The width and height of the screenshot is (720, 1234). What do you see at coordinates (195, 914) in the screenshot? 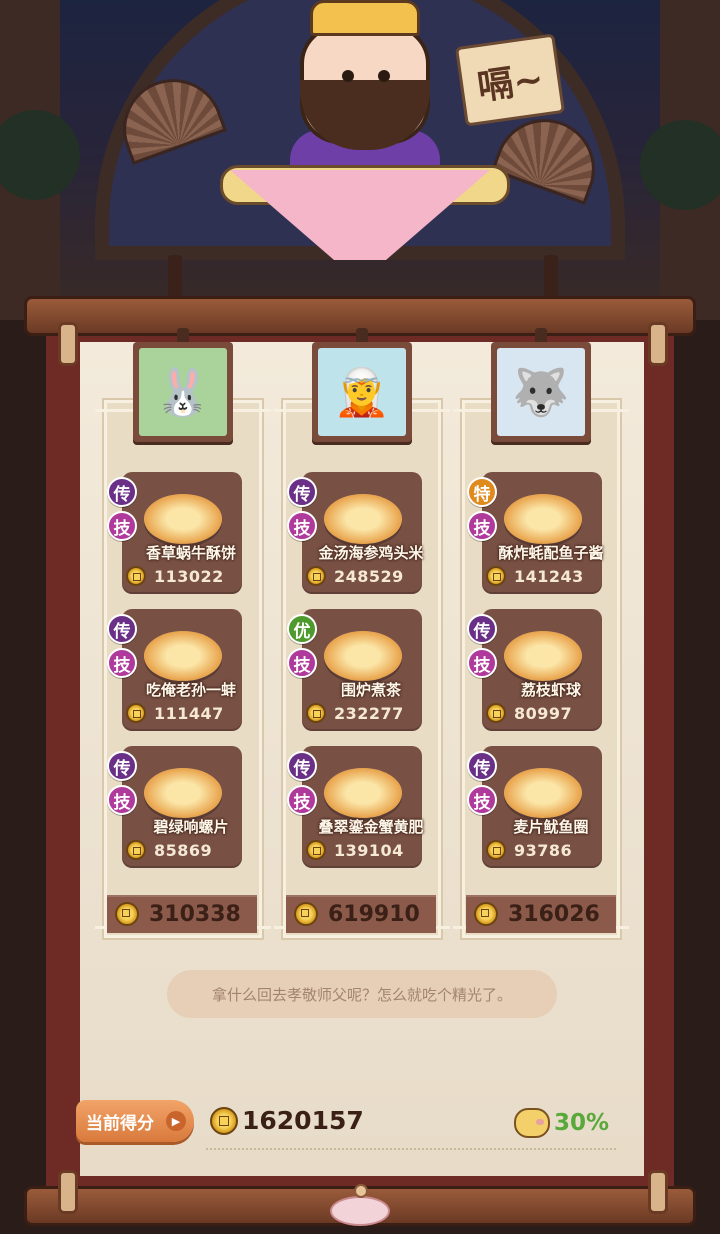
I see `column-total-value: 310338` at bounding box center [195, 914].